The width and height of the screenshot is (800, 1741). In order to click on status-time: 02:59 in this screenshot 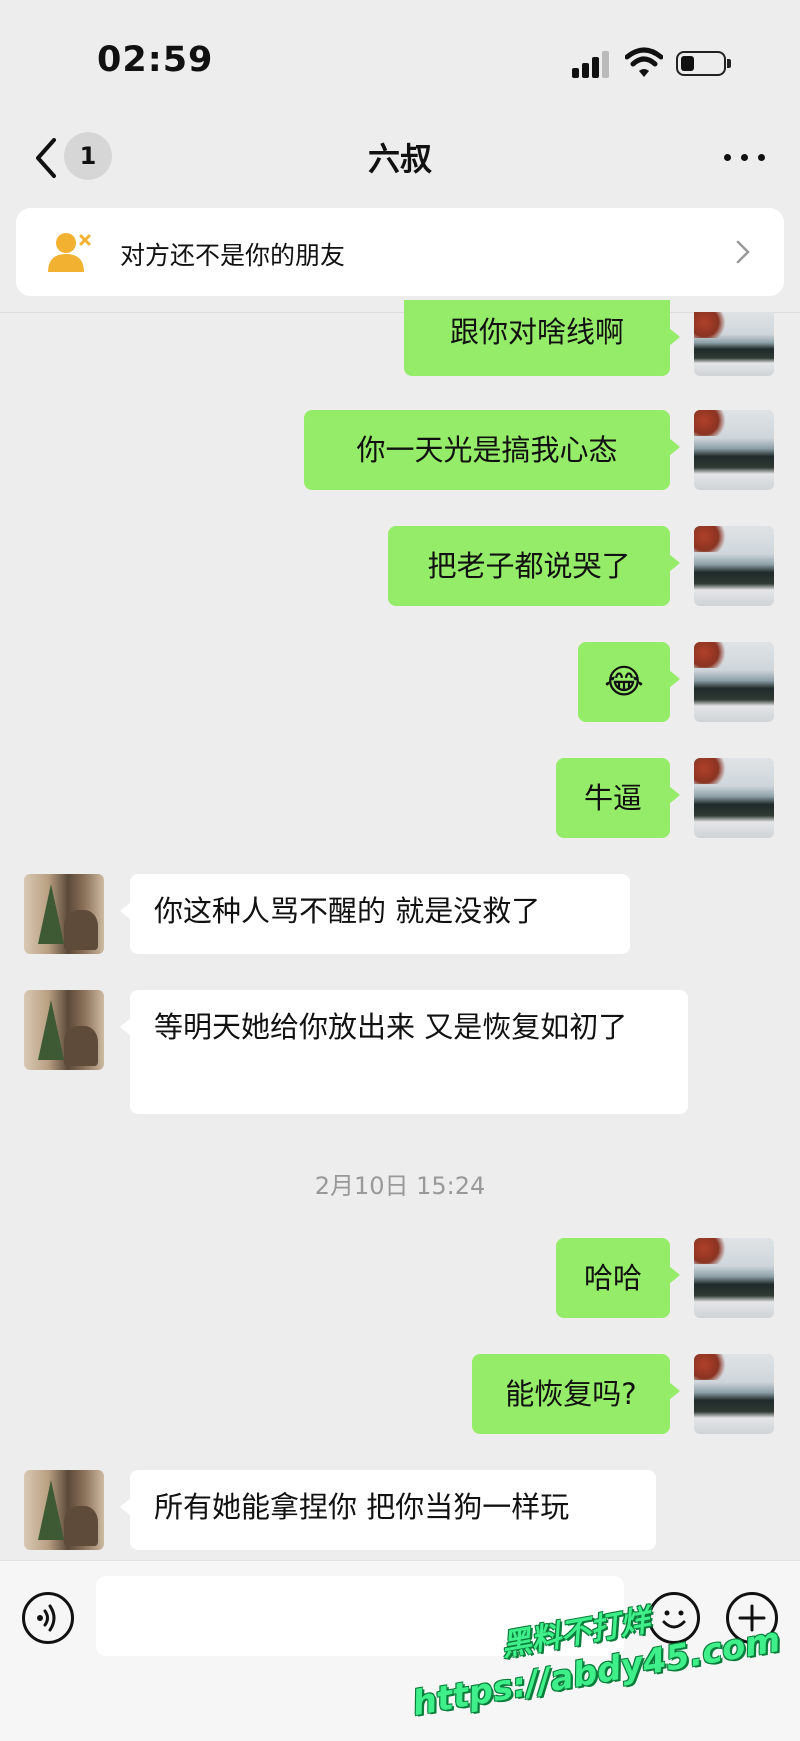, I will do `click(155, 60)`.